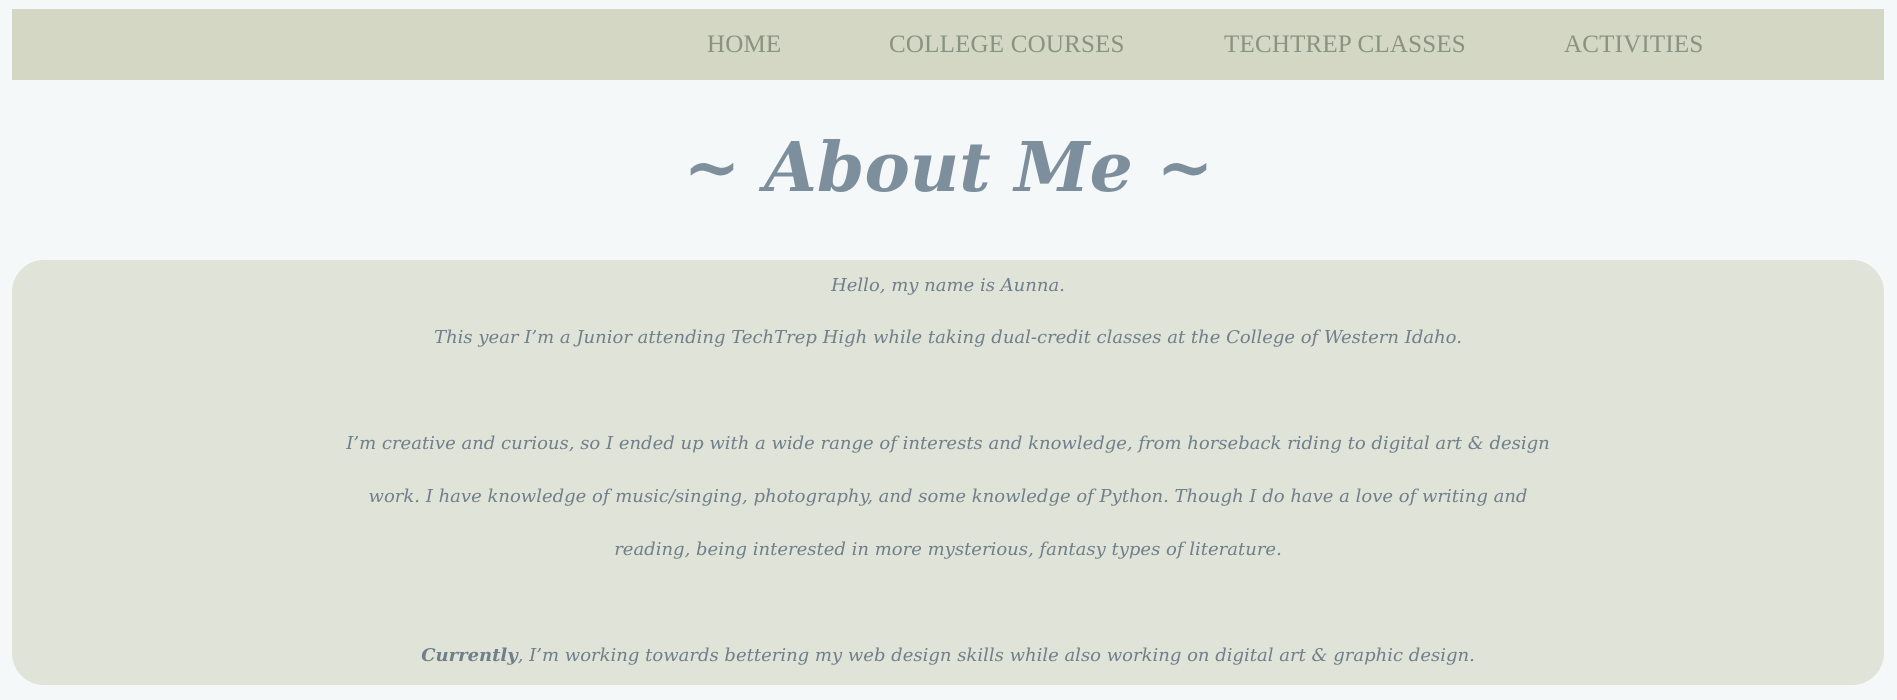 The width and height of the screenshot is (1897, 700). Describe the element at coordinates (1007, 44) in the screenshot. I see `nav-college-courses-link: COLLEGE COURSES` at that location.